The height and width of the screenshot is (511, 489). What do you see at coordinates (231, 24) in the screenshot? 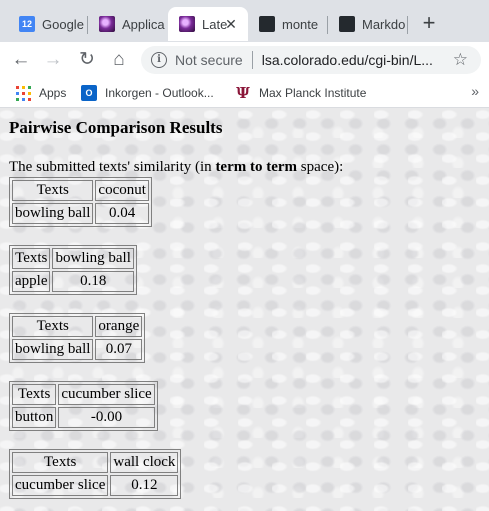
I see `close-icon: ✕` at bounding box center [231, 24].